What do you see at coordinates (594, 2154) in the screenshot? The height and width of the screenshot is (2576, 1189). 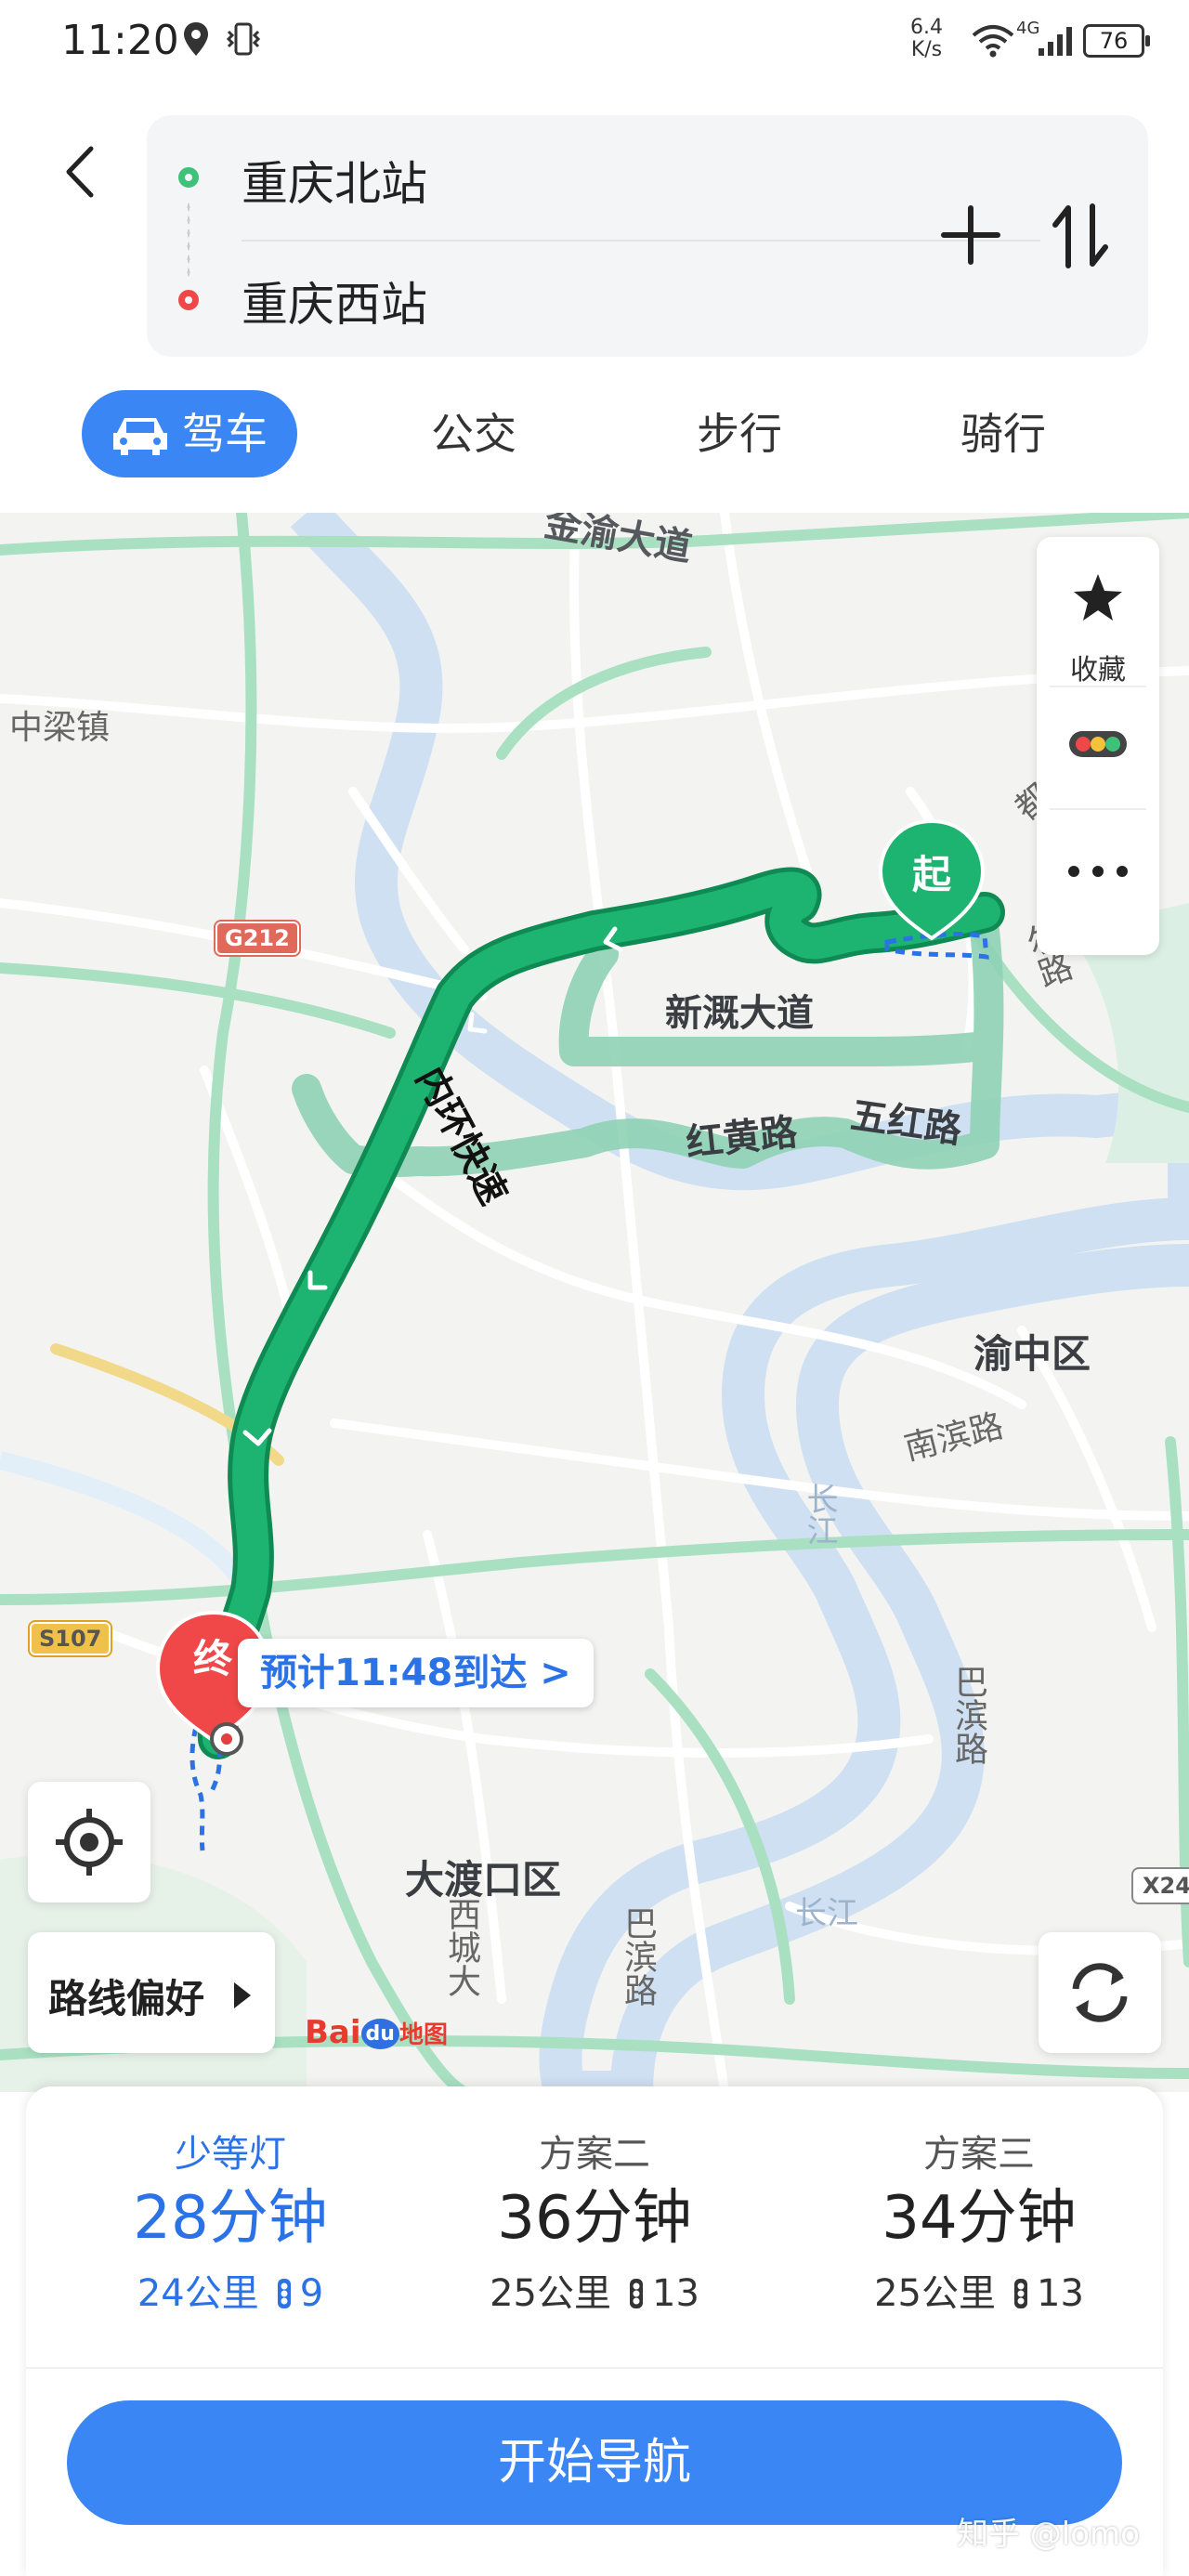 I see `route-option-name: 方案二` at bounding box center [594, 2154].